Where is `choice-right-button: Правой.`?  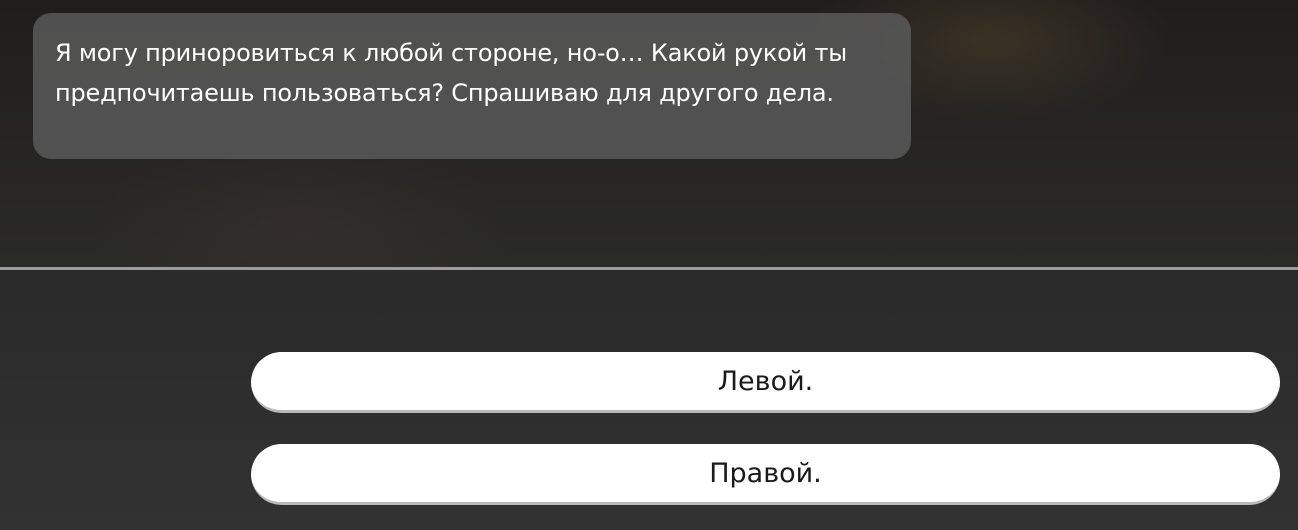
choice-right-button: Правой. is located at coordinates (765, 474).